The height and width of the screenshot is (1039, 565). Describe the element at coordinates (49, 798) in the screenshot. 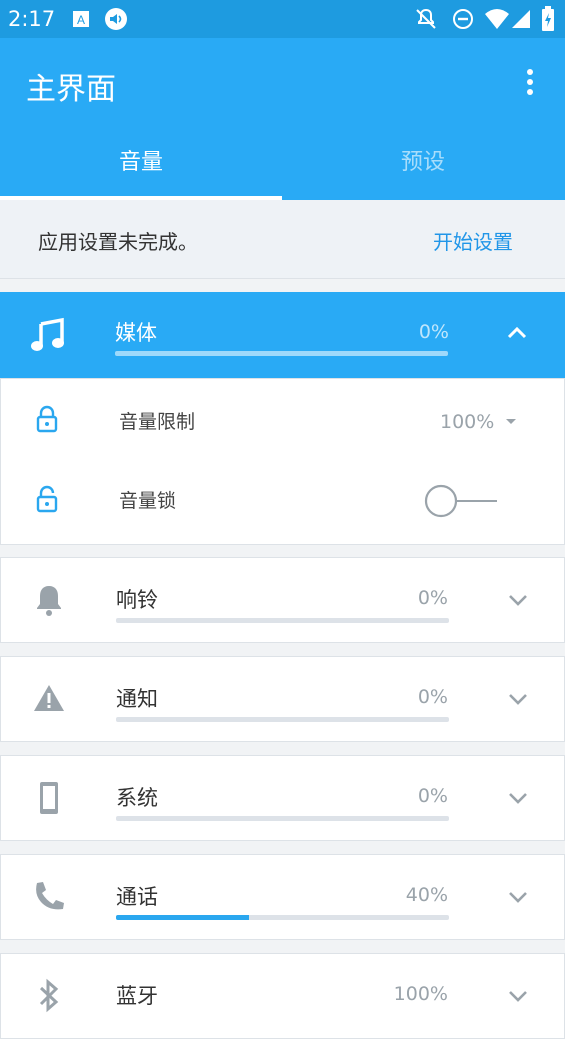

I see `phone-device-icon` at that location.